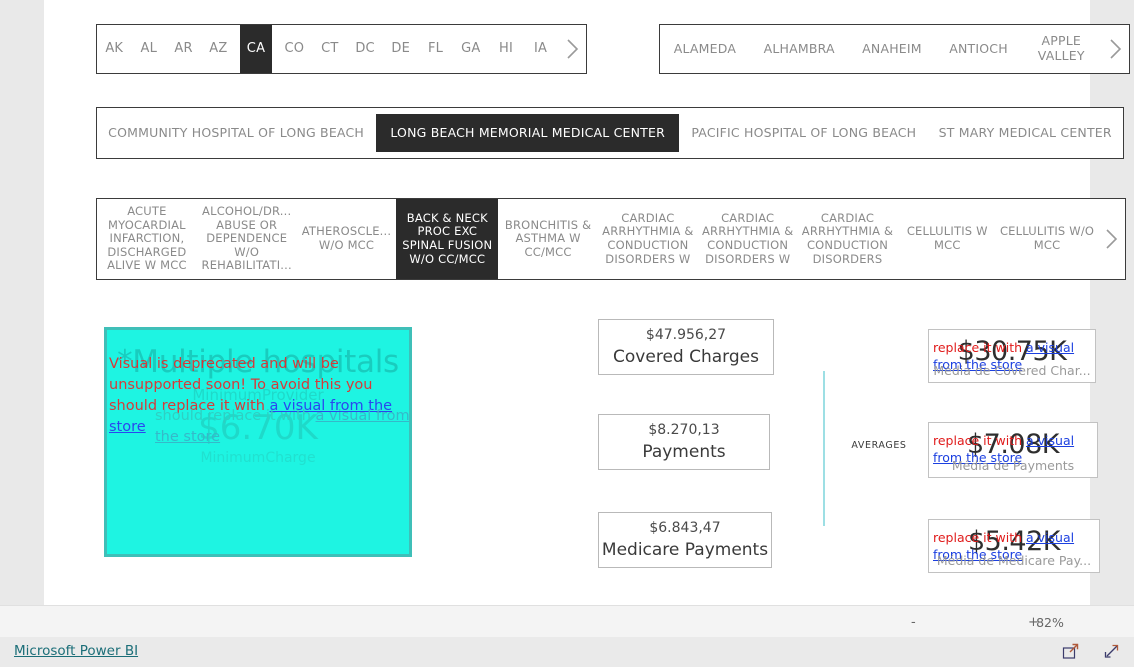 The width and height of the screenshot is (1134, 667). Describe the element at coordinates (824, 448) in the screenshot. I see `averages-divider` at that location.